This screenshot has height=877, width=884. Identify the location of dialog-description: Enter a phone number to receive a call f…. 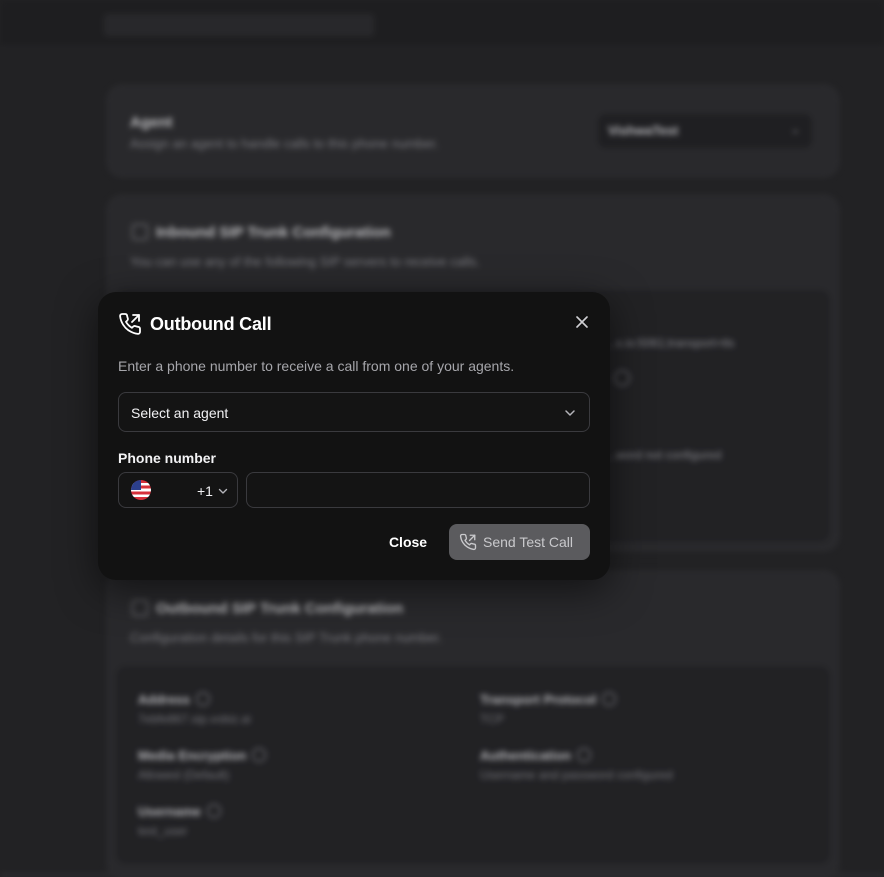
(316, 366).